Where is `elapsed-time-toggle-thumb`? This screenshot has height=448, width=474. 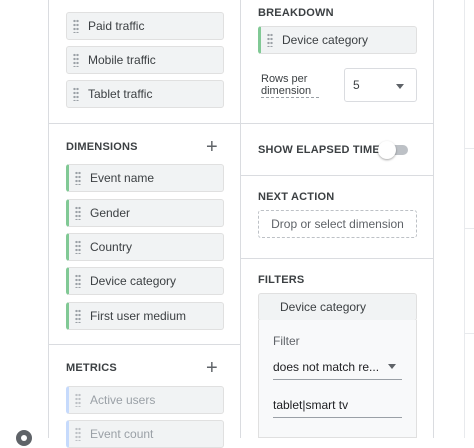 elapsed-time-toggle-thumb is located at coordinates (387, 150).